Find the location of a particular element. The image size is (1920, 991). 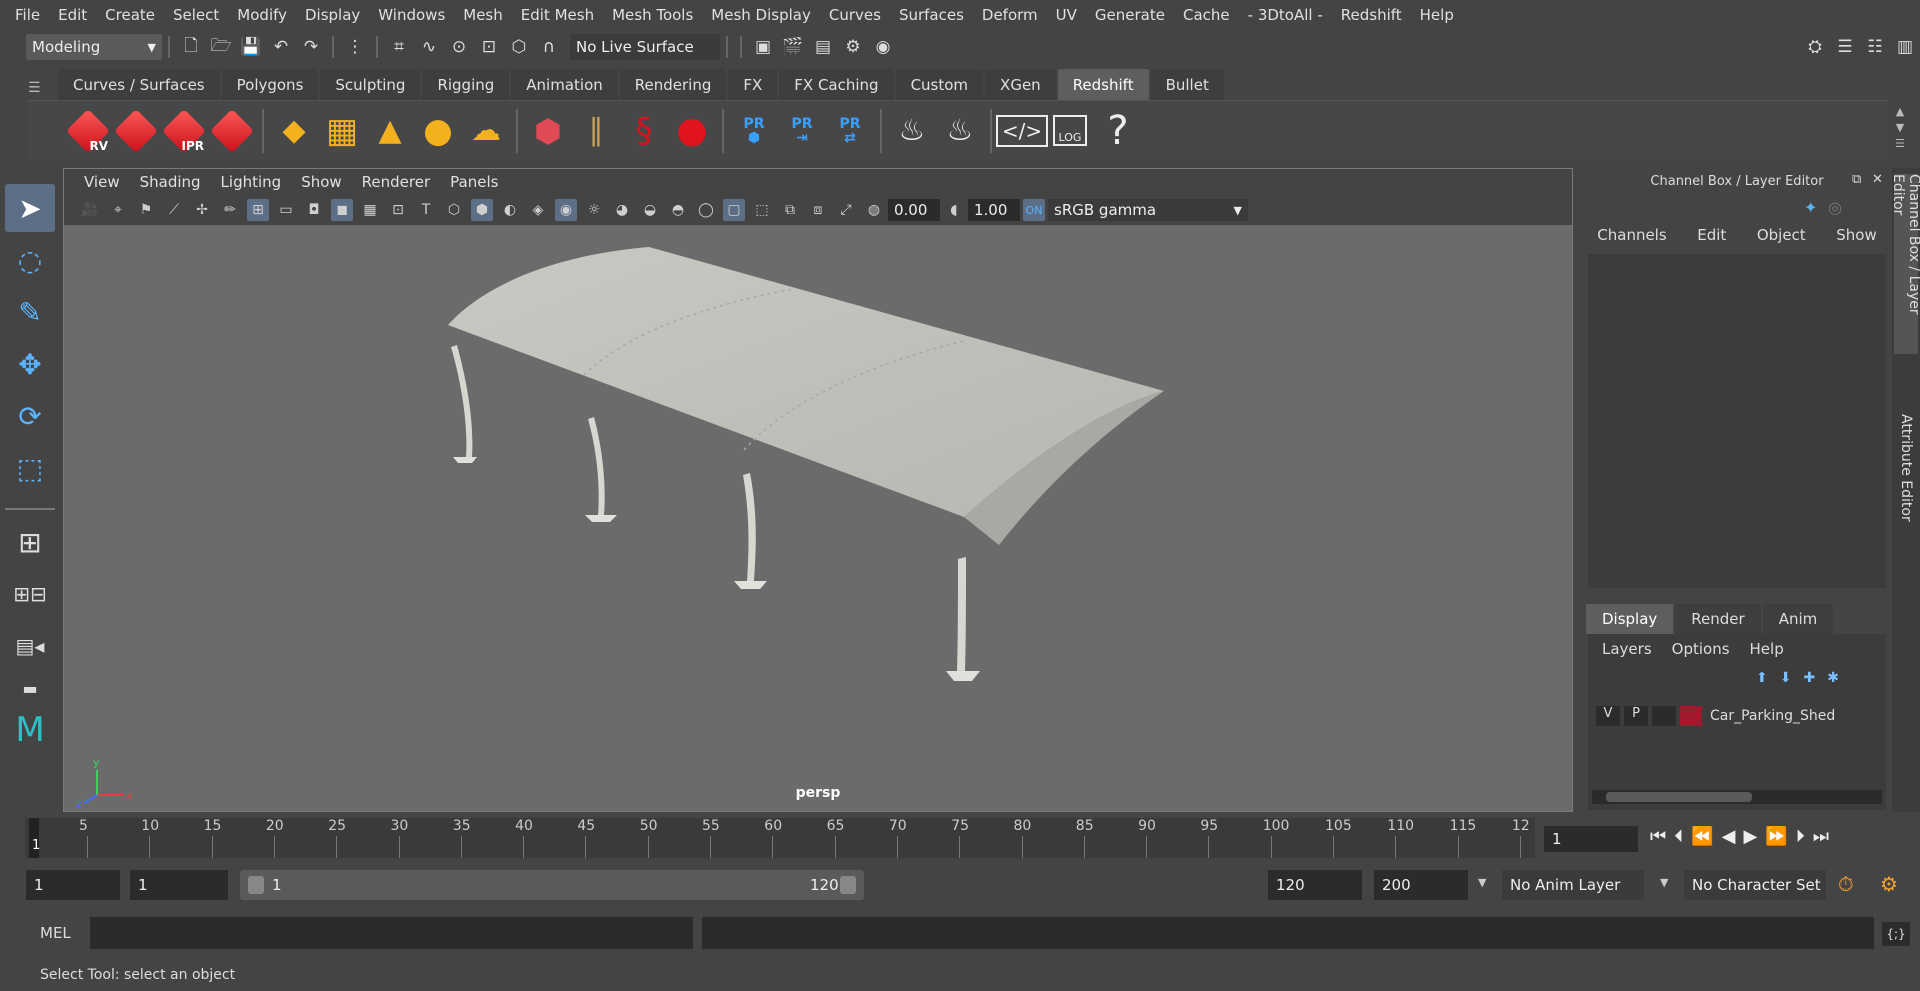

pr-swap-button: PR ⇄ is located at coordinates (850, 131).